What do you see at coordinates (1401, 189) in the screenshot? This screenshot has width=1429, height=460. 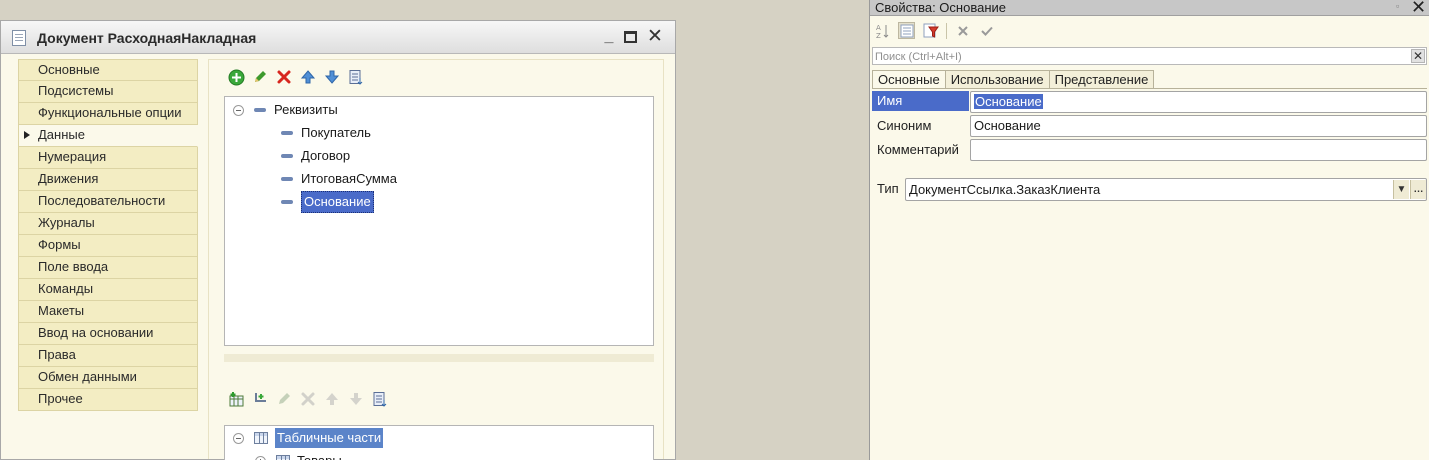 I see `dropdown-icon: ▼` at bounding box center [1401, 189].